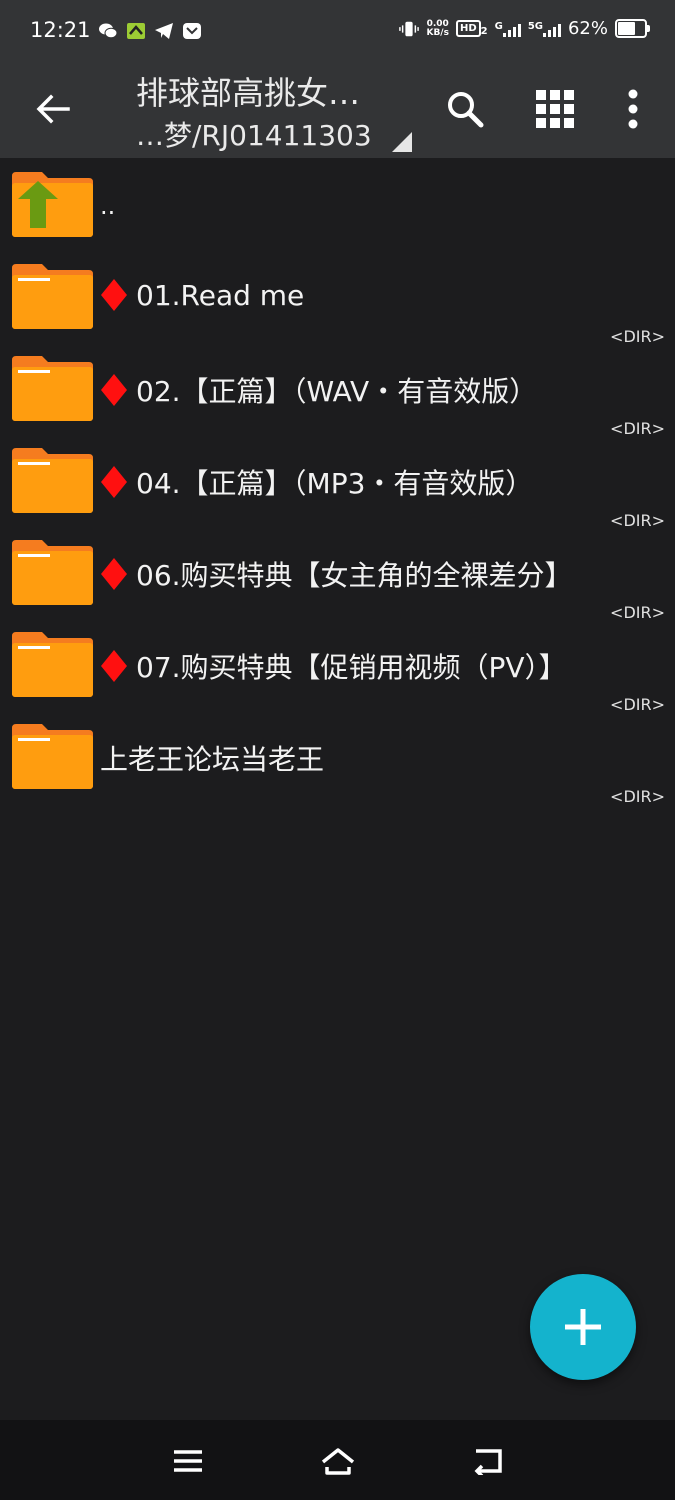 This screenshot has height=1500, width=675. What do you see at coordinates (437, 32) in the screenshot?
I see `network-speed-unit: KB/s` at bounding box center [437, 32].